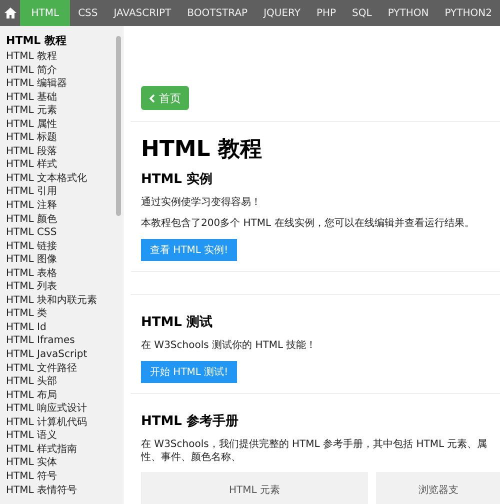  Describe the element at coordinates (60, 287) in the screenshot. I see `sidebar-item: HTML 列表` at that location.